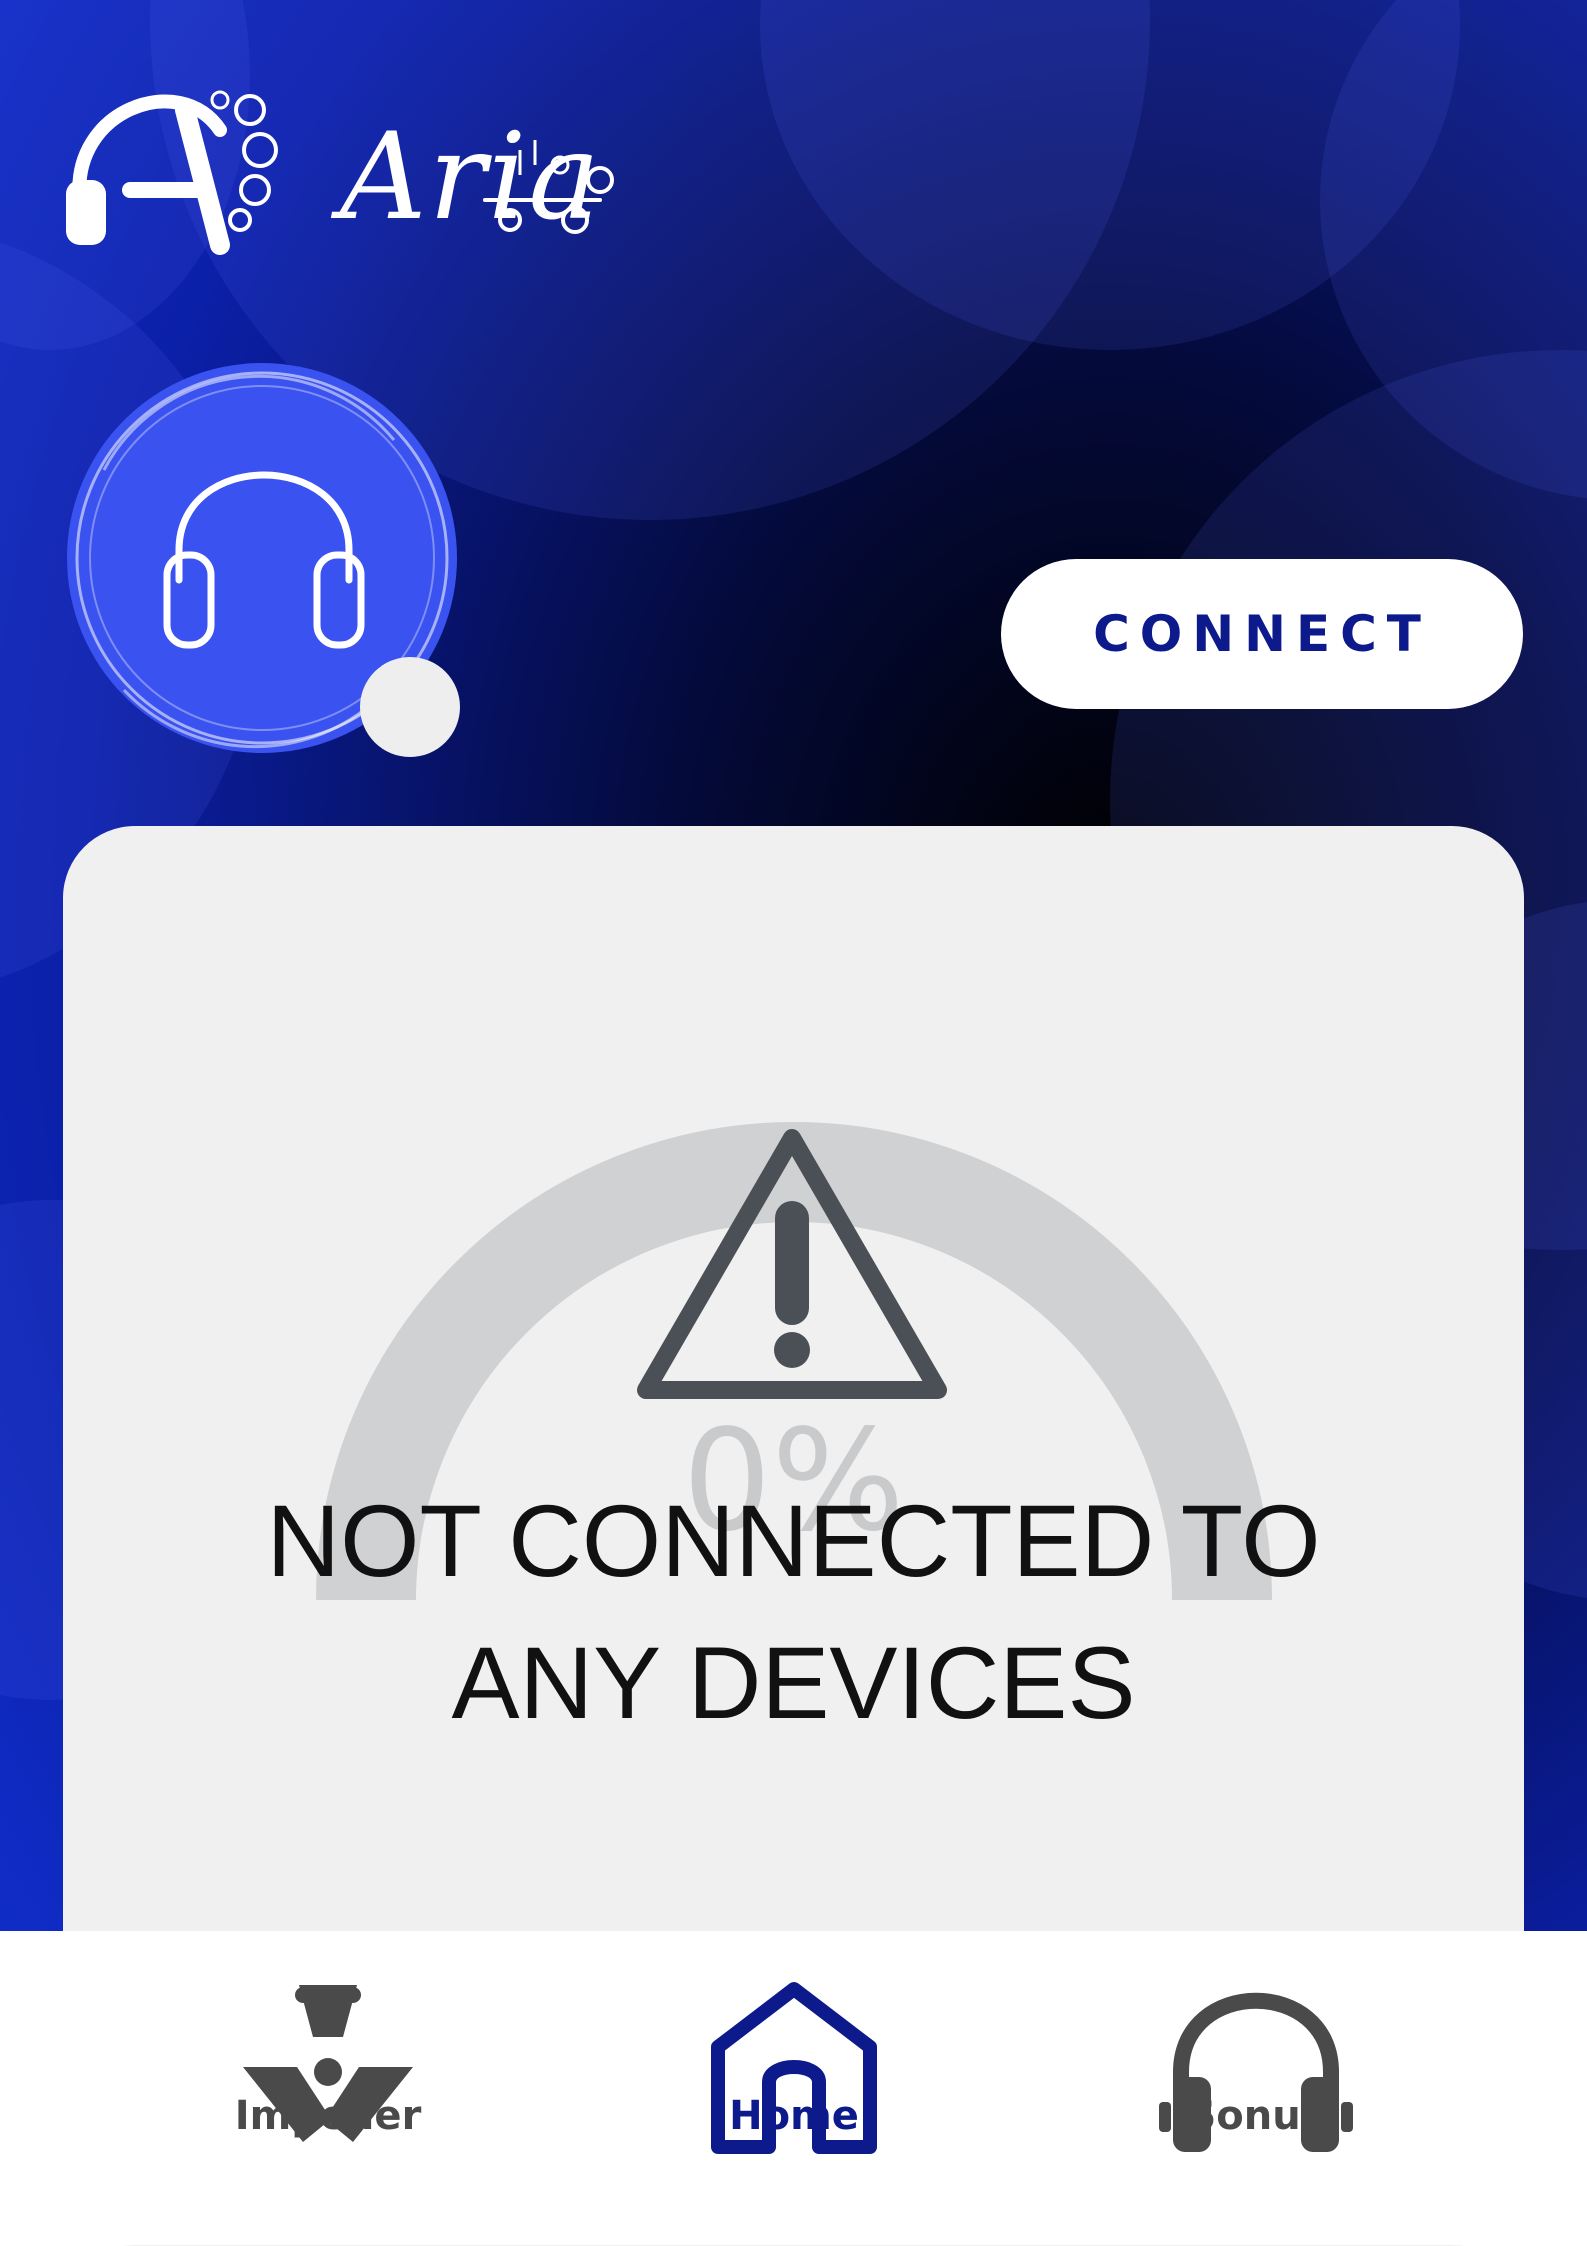  What do you see at coordinates (1256, 2116) in the screenshot?
I see `tab-label: Sonus` at bounding box center [1256, 2116].